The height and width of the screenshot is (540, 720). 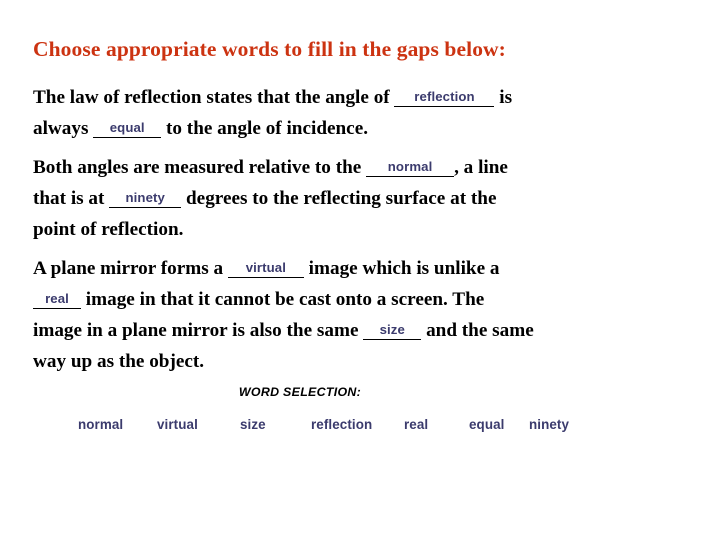 I want to click on text-run: image which is unlike a, so click(x=401, y=268).